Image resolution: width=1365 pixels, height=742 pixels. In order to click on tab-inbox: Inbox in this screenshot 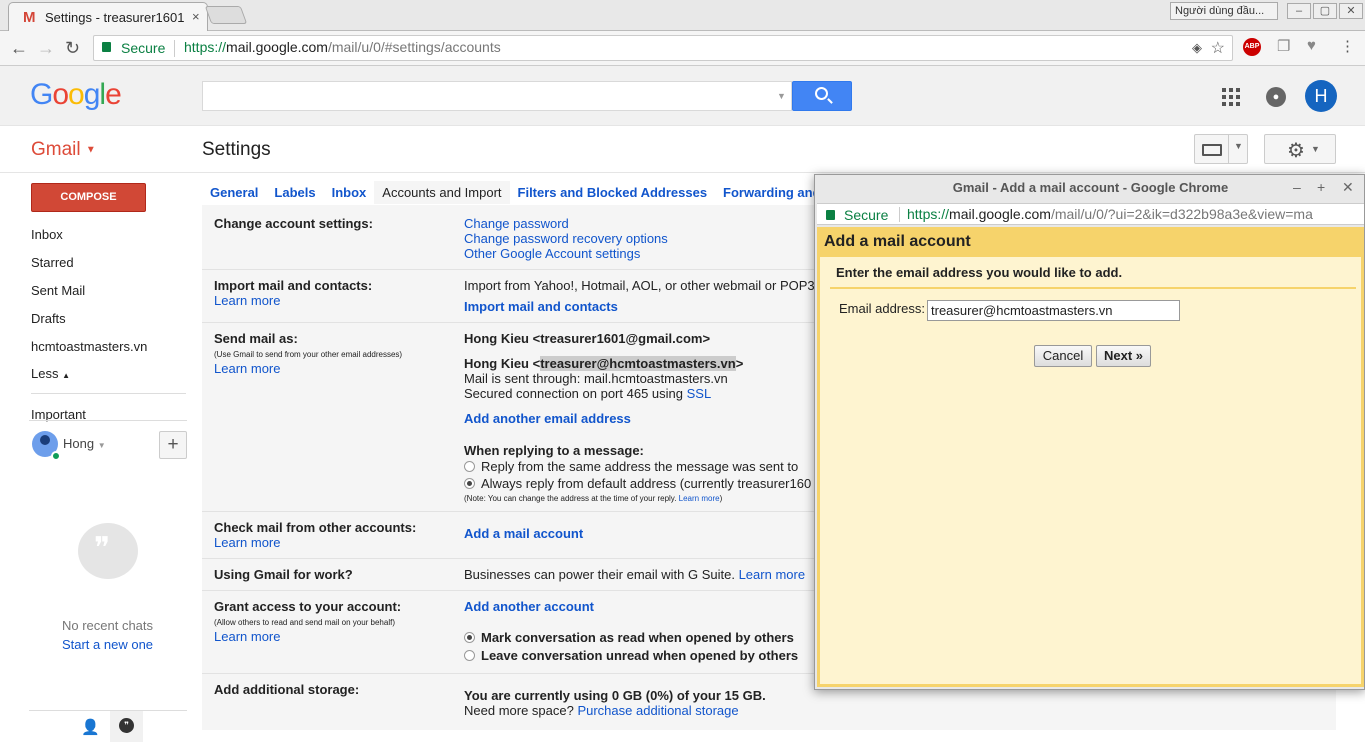, I will do `click(349, 192)`.